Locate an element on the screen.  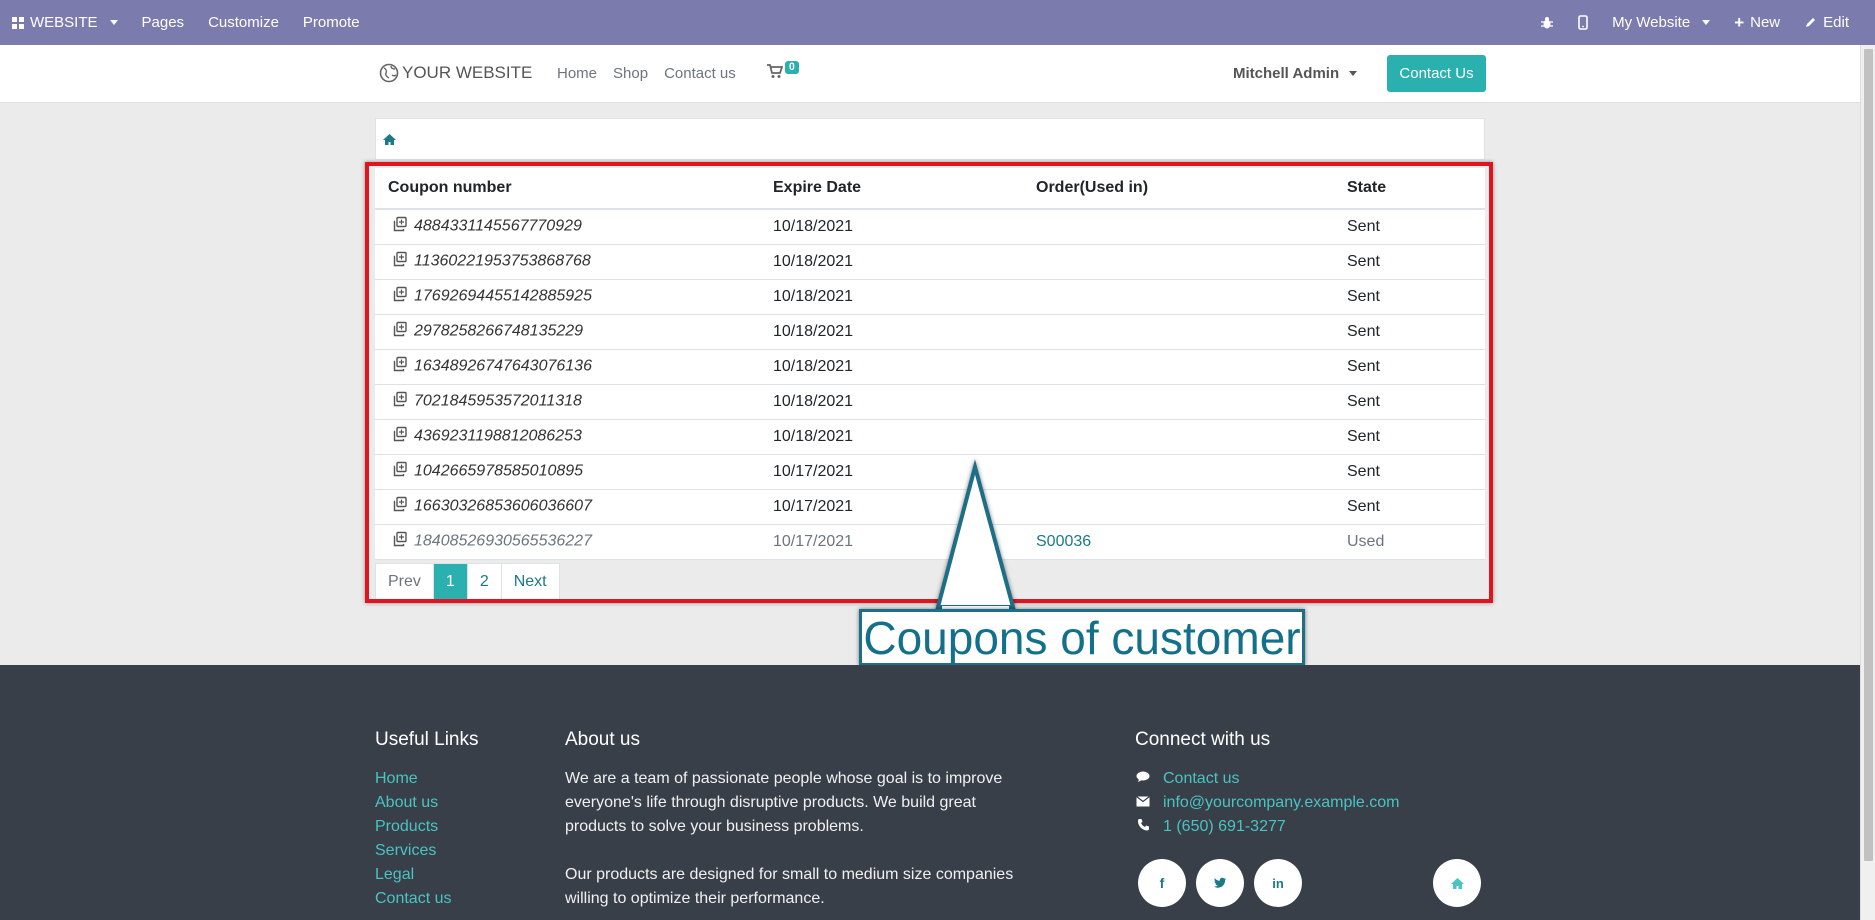
coupon-number-cell: 16630326853606036607 is located at coordinates (567, 507).